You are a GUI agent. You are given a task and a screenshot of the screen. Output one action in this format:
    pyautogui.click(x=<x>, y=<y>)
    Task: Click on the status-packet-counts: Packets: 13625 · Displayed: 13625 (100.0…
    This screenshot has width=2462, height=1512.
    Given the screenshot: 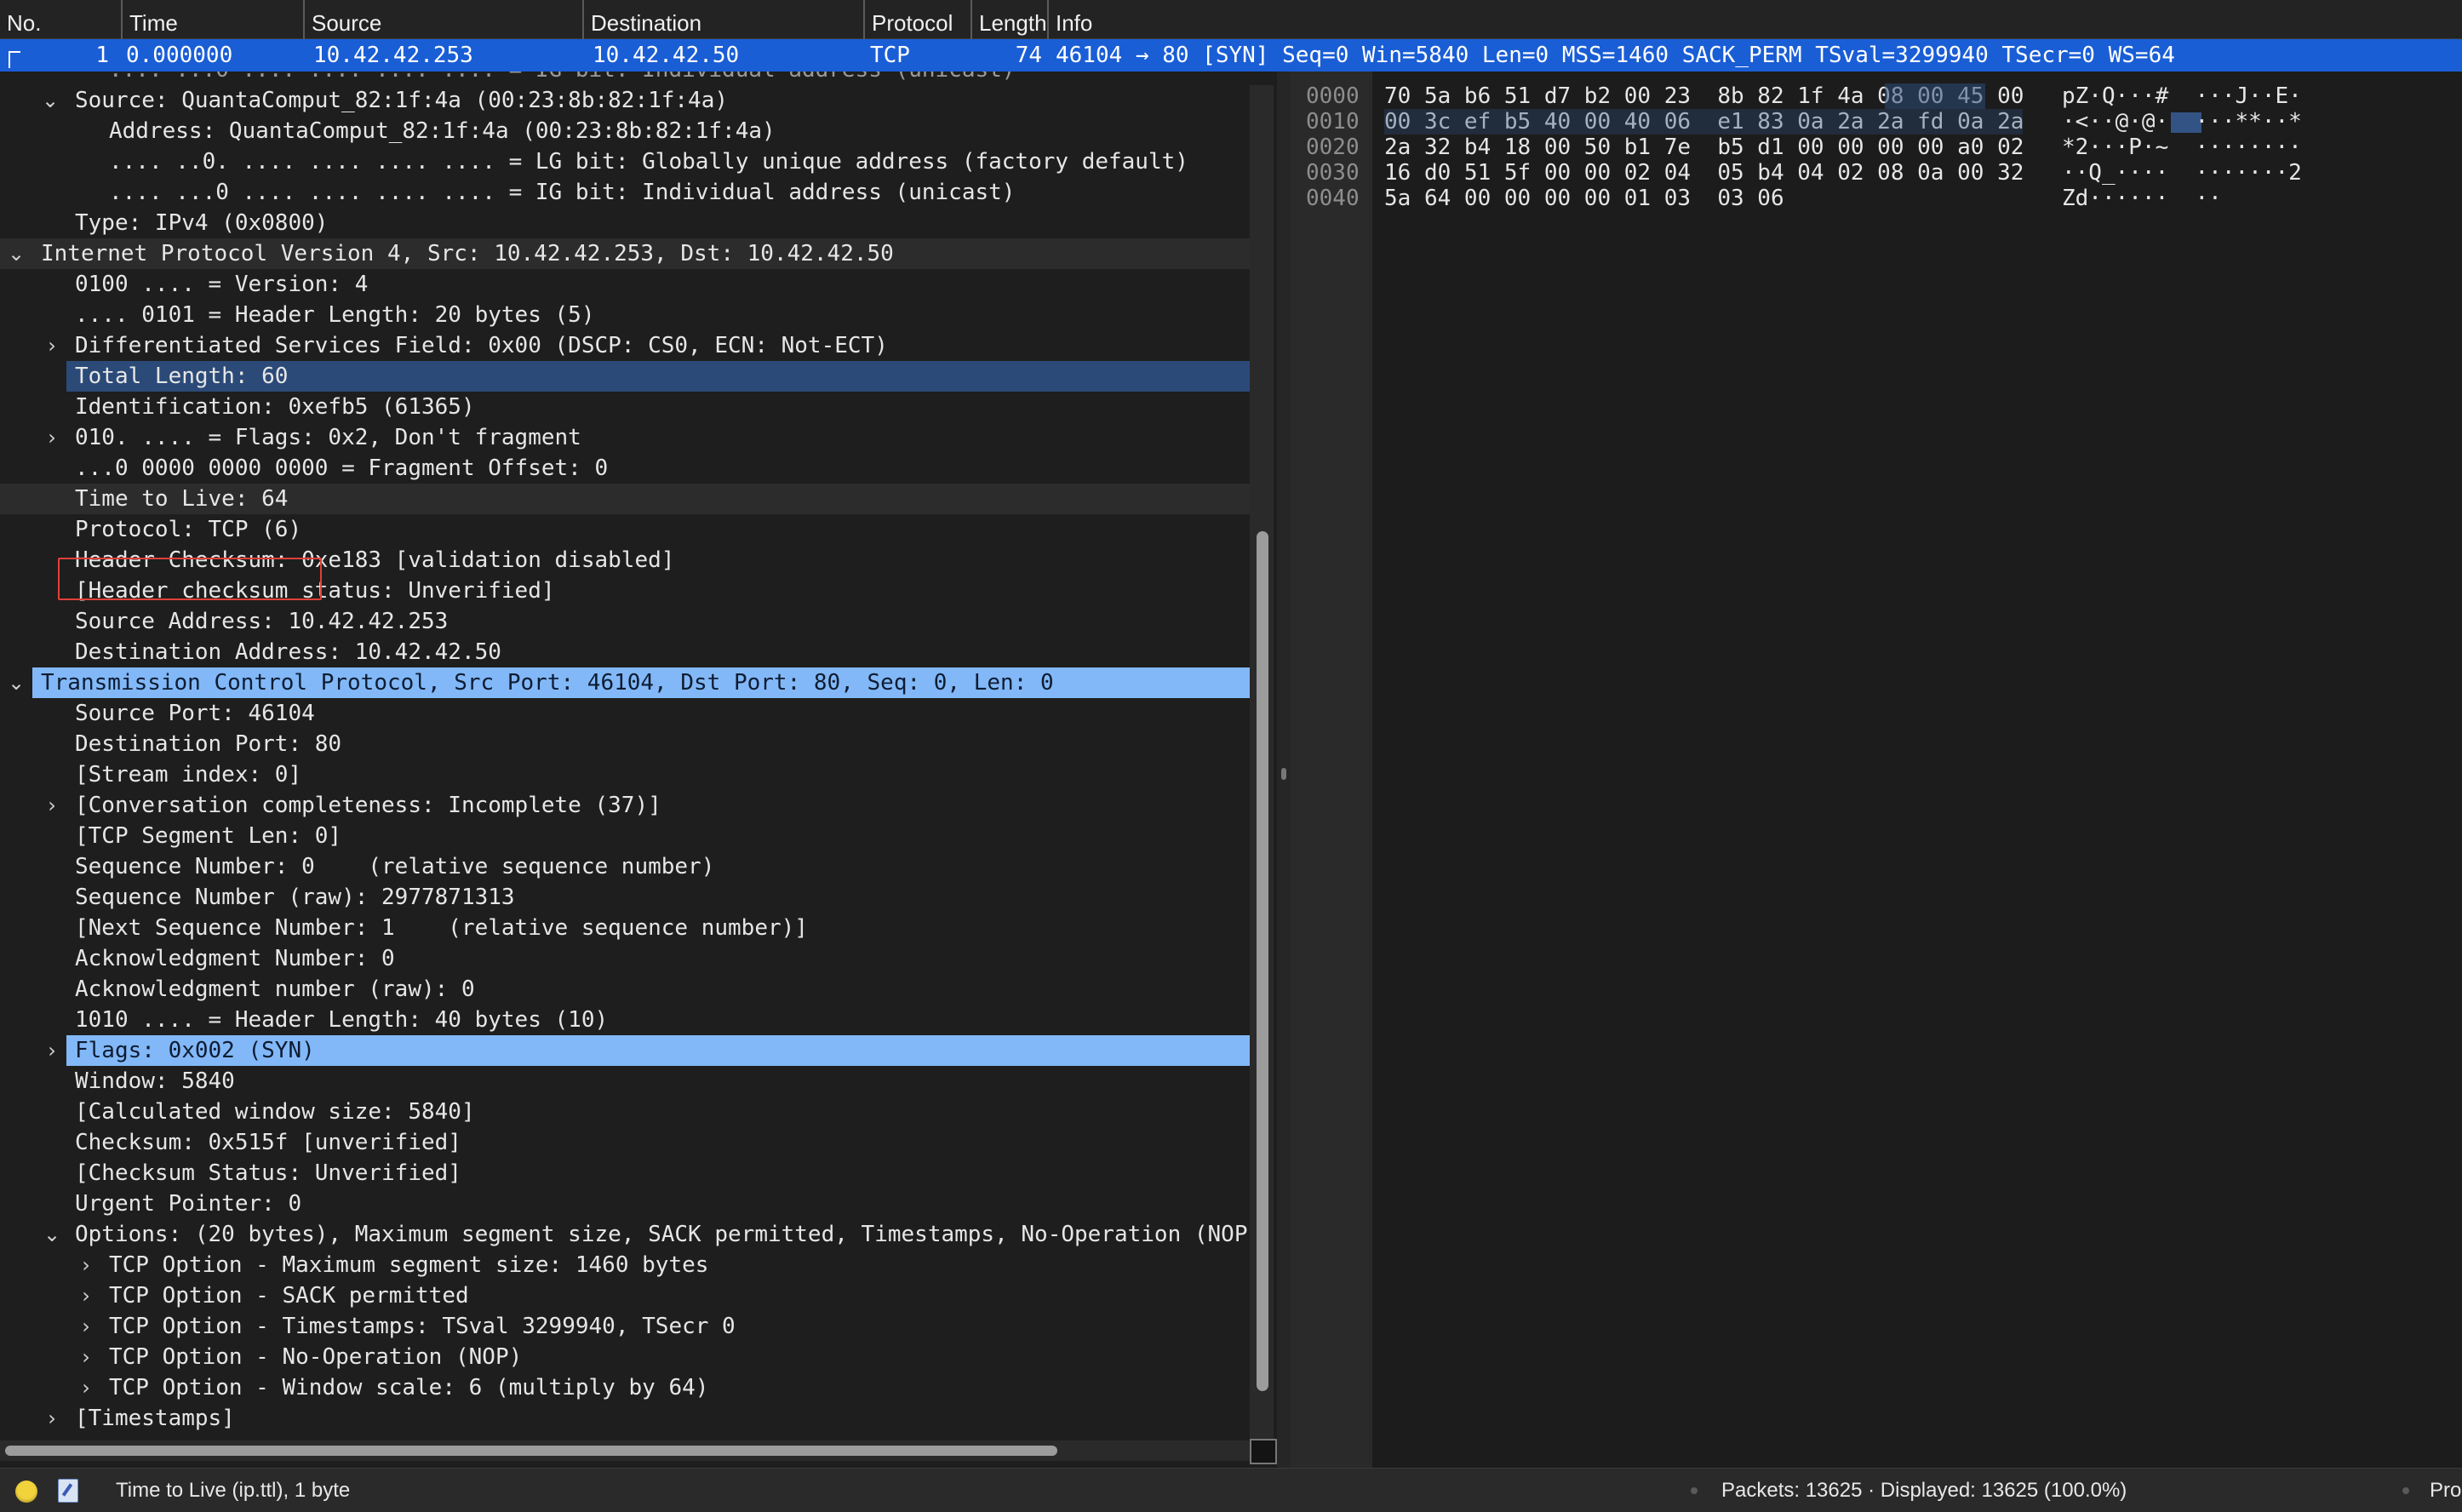 What is the action you would take?
    pyautogui.click(x=1924, y=1490)
    